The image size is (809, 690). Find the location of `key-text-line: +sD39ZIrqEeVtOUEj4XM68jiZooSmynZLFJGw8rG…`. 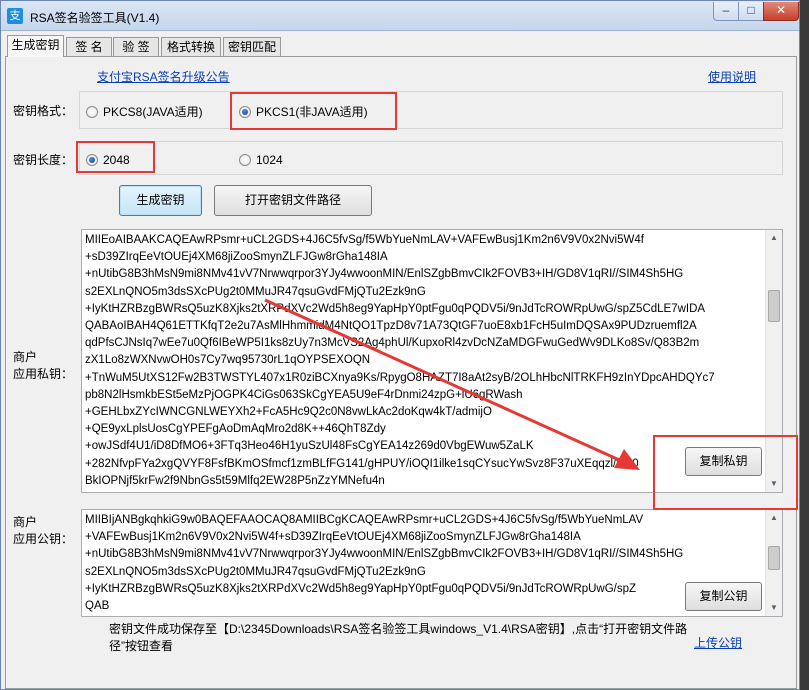

key-text-line: +sD39ZIrqEeVtOUEj4XM68jiZooSmynZLFJGw8rG… is located at coordinates (236, 257).